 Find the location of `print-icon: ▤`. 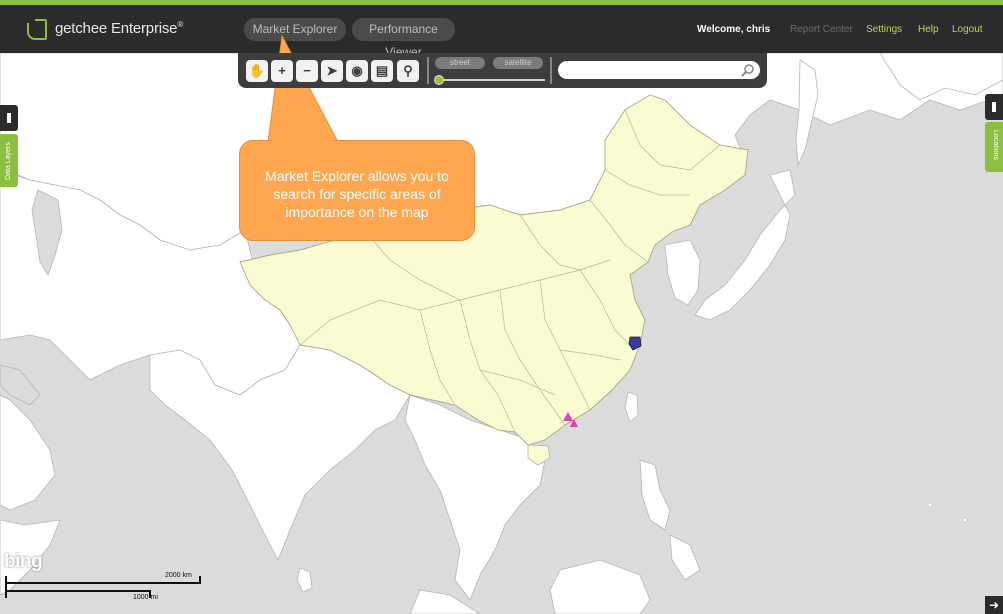

print-icon: ▤ is located at coordinates (382, 71).